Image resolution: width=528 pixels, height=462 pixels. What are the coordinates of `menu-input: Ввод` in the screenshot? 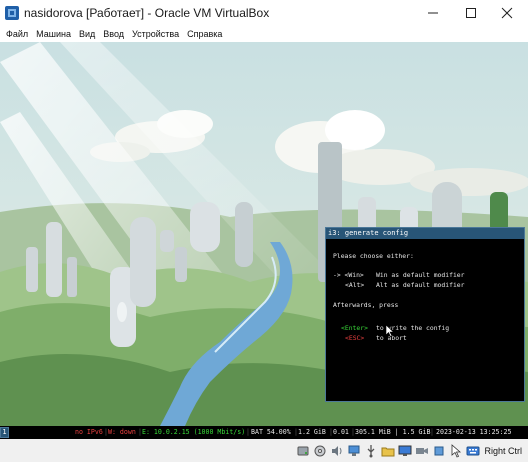 It's located at (113, 34).